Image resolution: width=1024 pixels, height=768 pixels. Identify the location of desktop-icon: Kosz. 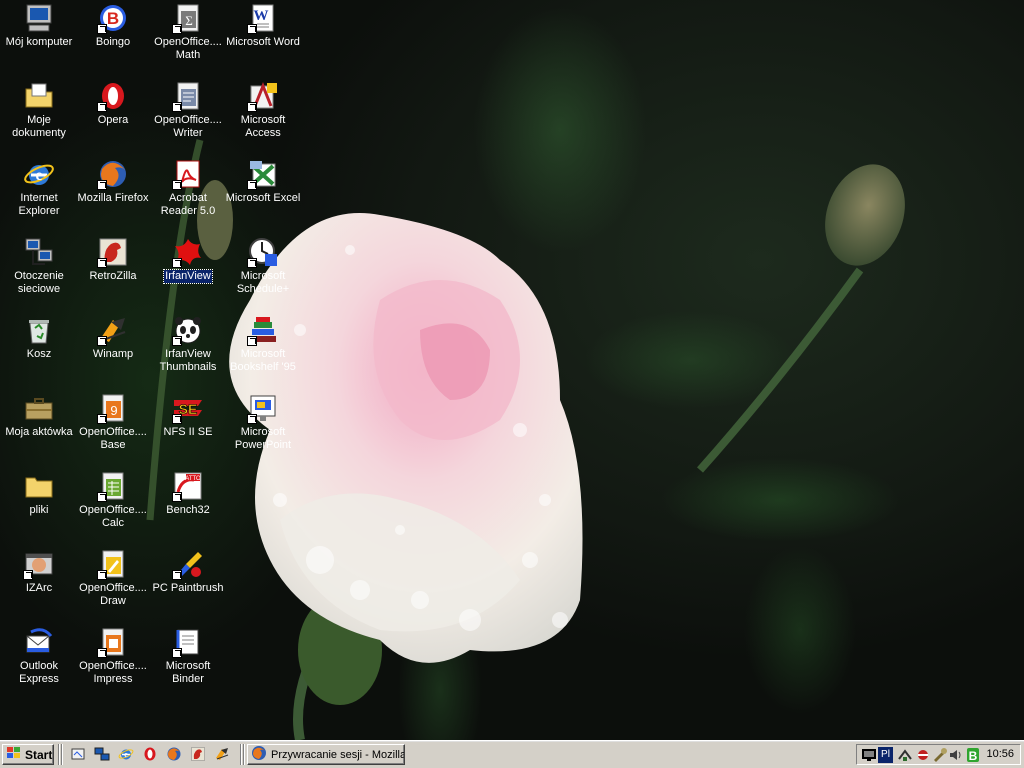
(39, 349).